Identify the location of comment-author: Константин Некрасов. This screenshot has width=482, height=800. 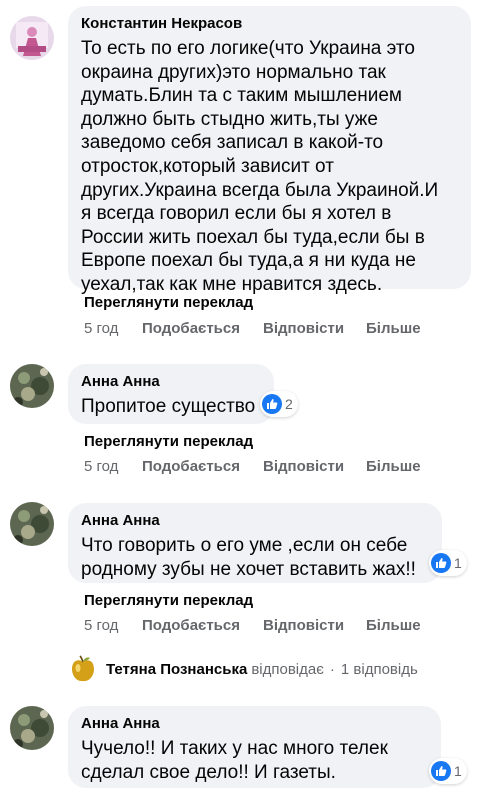
(269, 24).